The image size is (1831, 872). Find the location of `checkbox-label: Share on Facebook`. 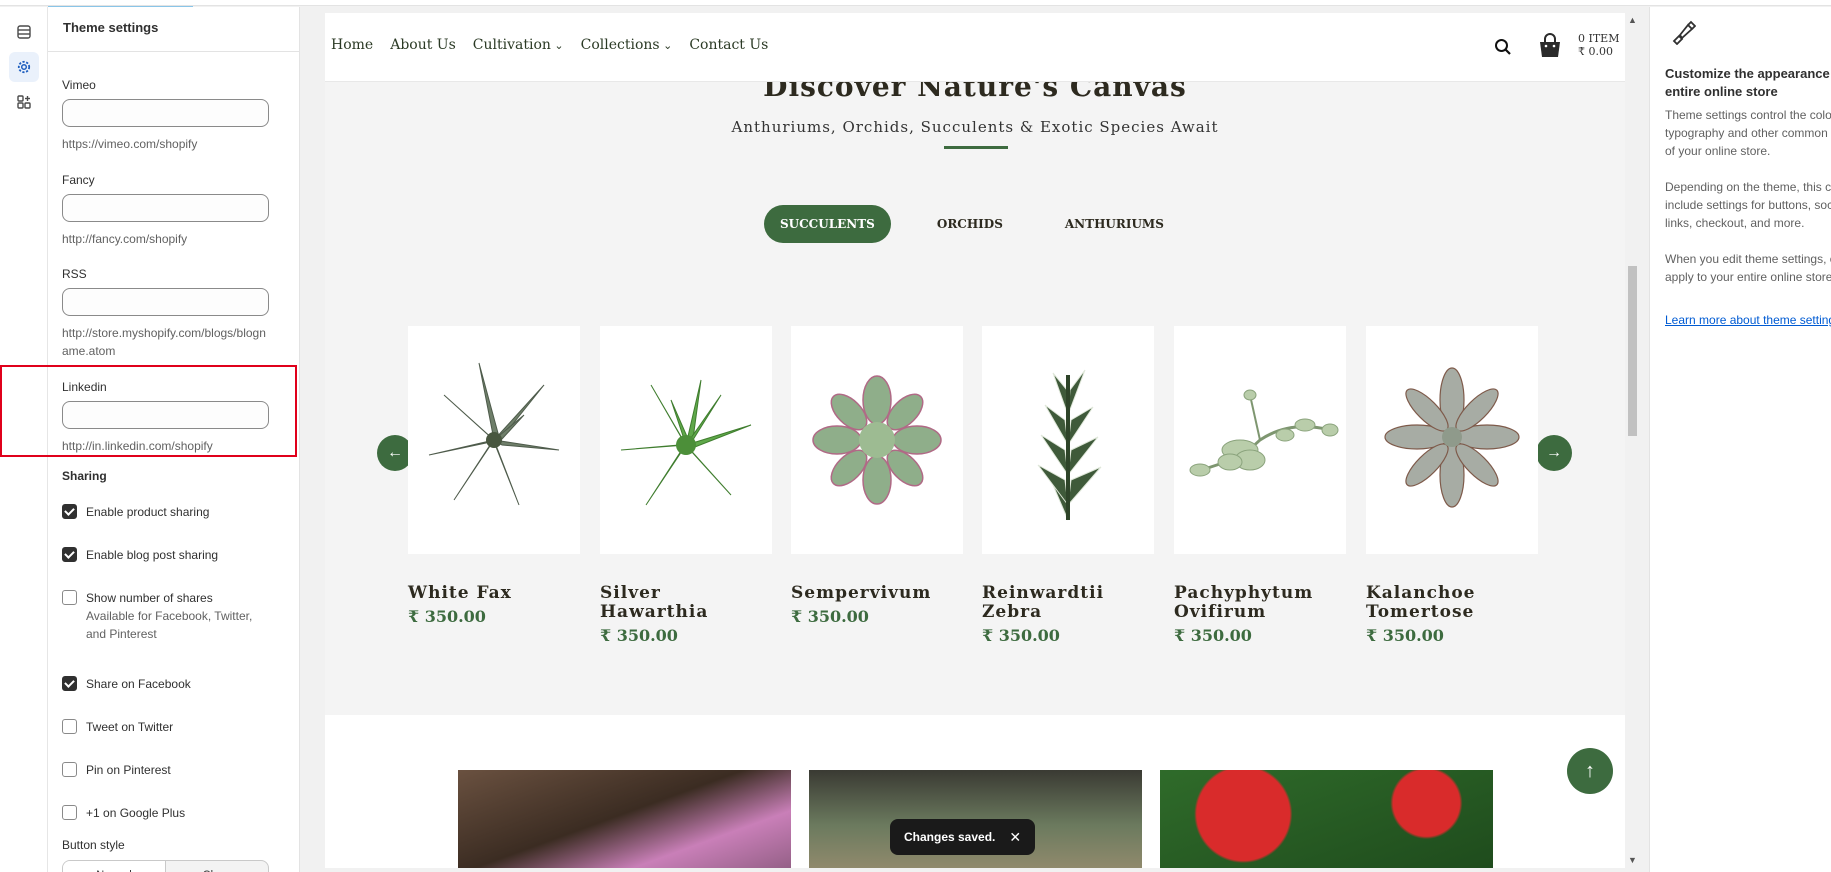

checkbox-label: Share on Facebook is located at coordinates (138, 684).